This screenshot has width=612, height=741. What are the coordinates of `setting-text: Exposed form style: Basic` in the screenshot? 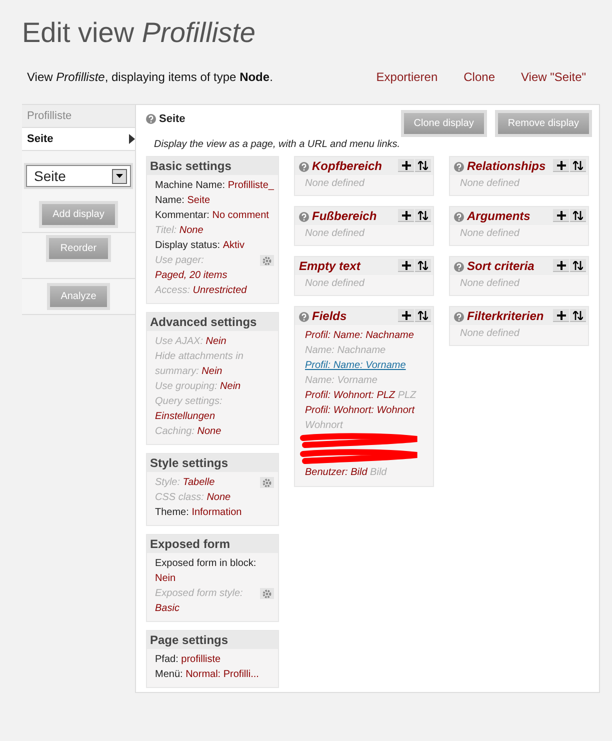 It's located at (199, 601).